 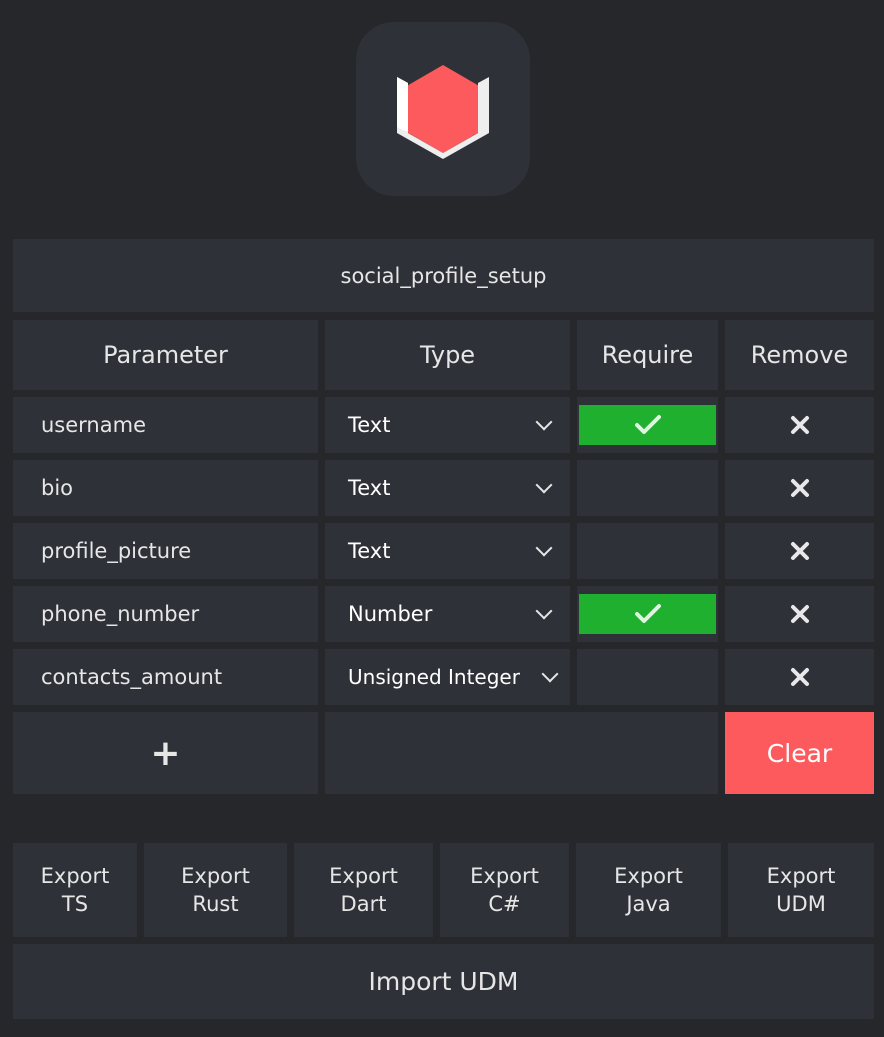 What do you see at coordinates (165, 425) in the screenshot?
I see `parameter-name-field: username` at bounding box center [165, 425].